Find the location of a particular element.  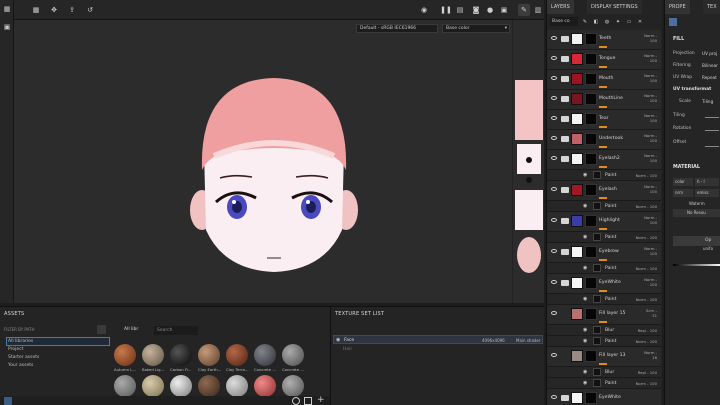

apps-icon: ▣ is located at coordinates (7, 27).